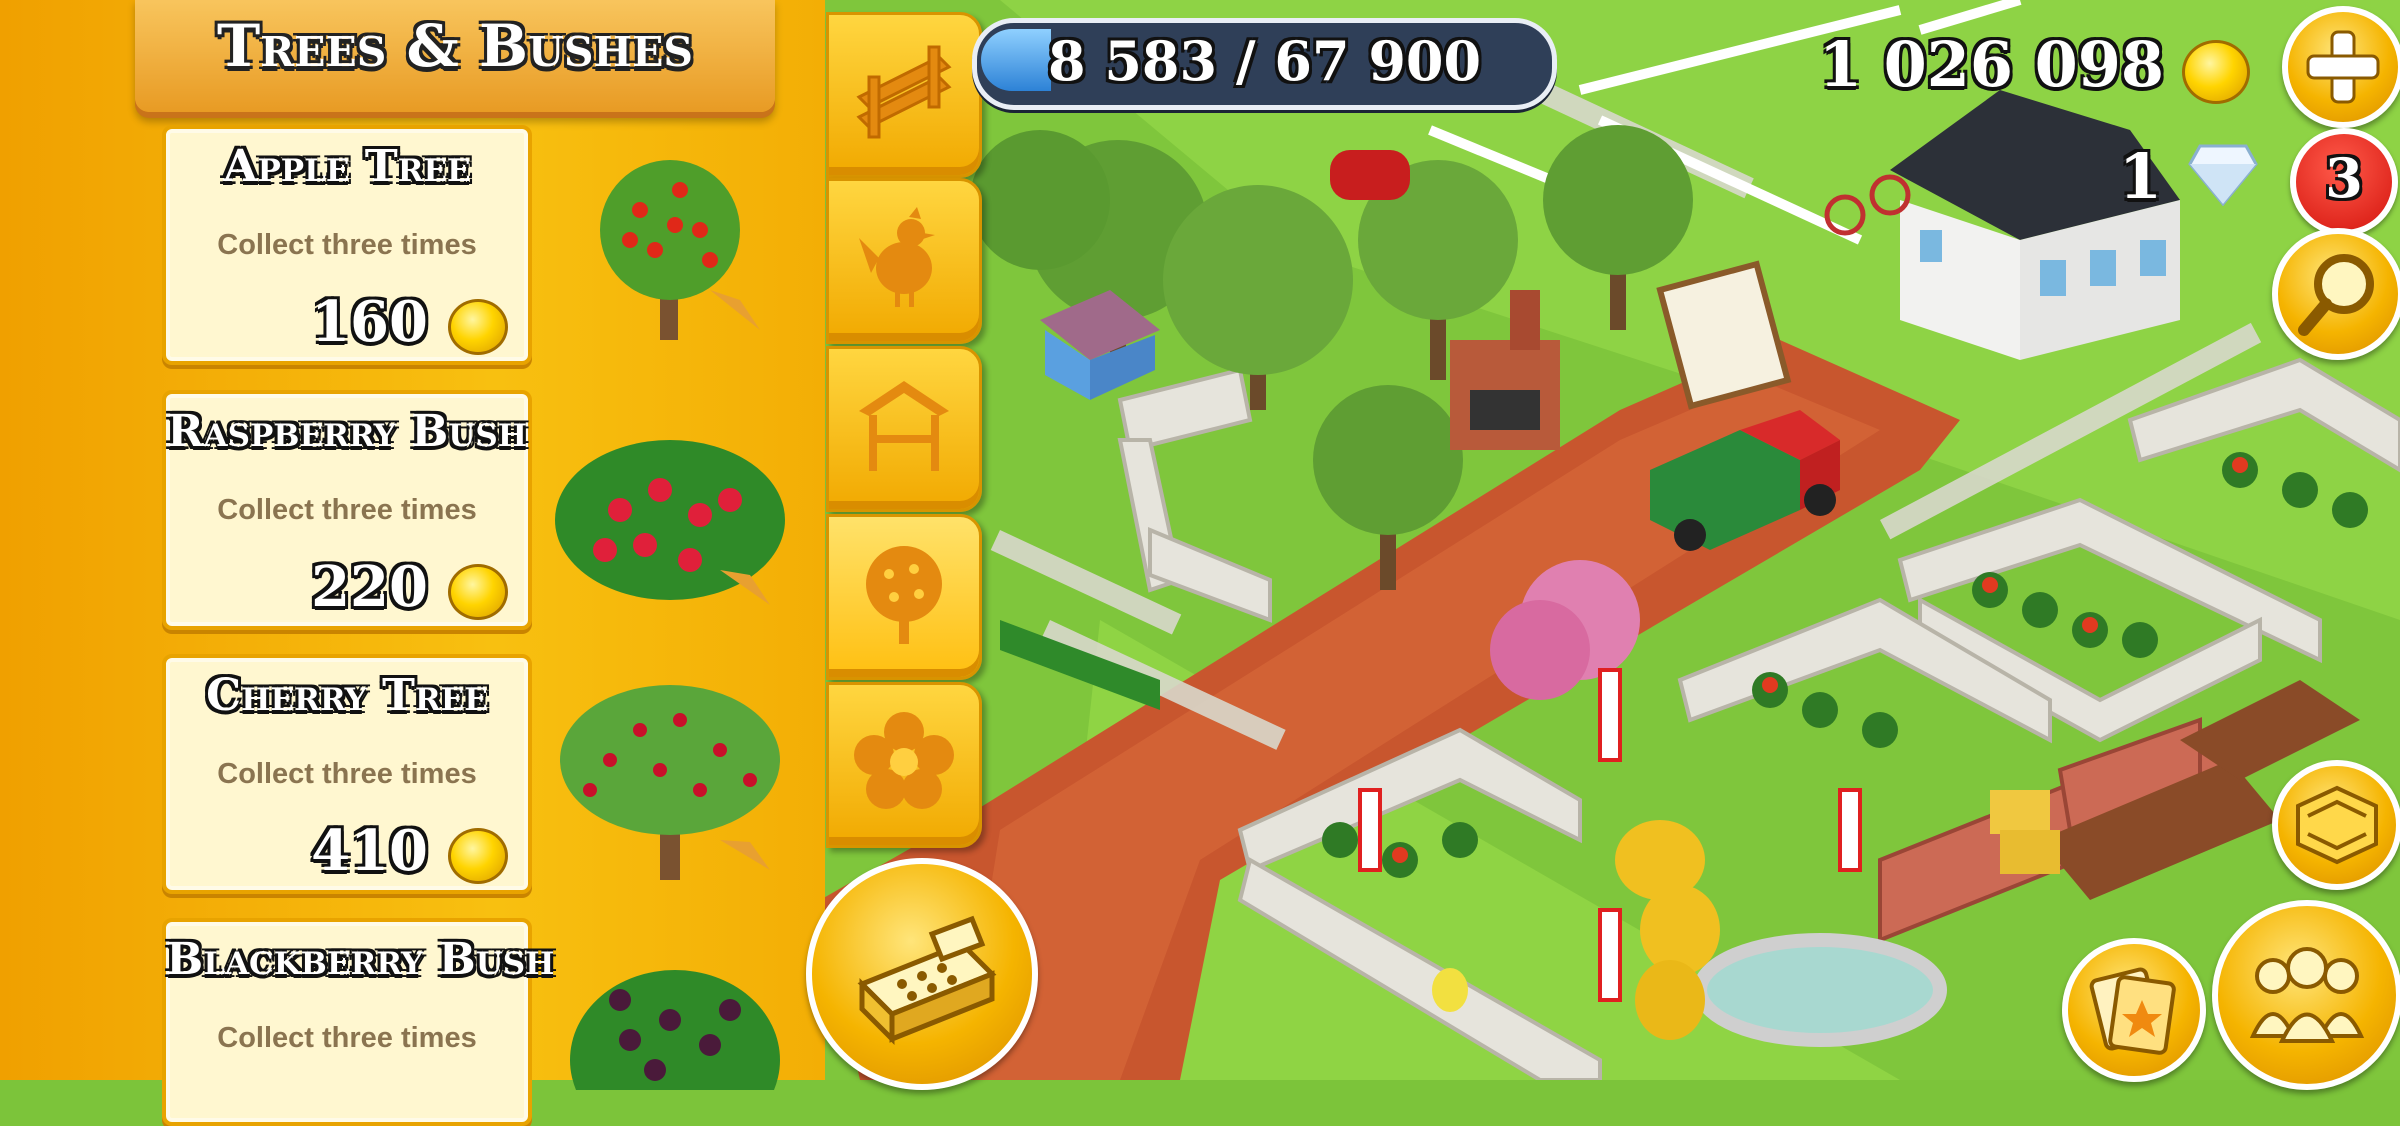  I want to click on raspberry-bush-icon, so click(670, 520).